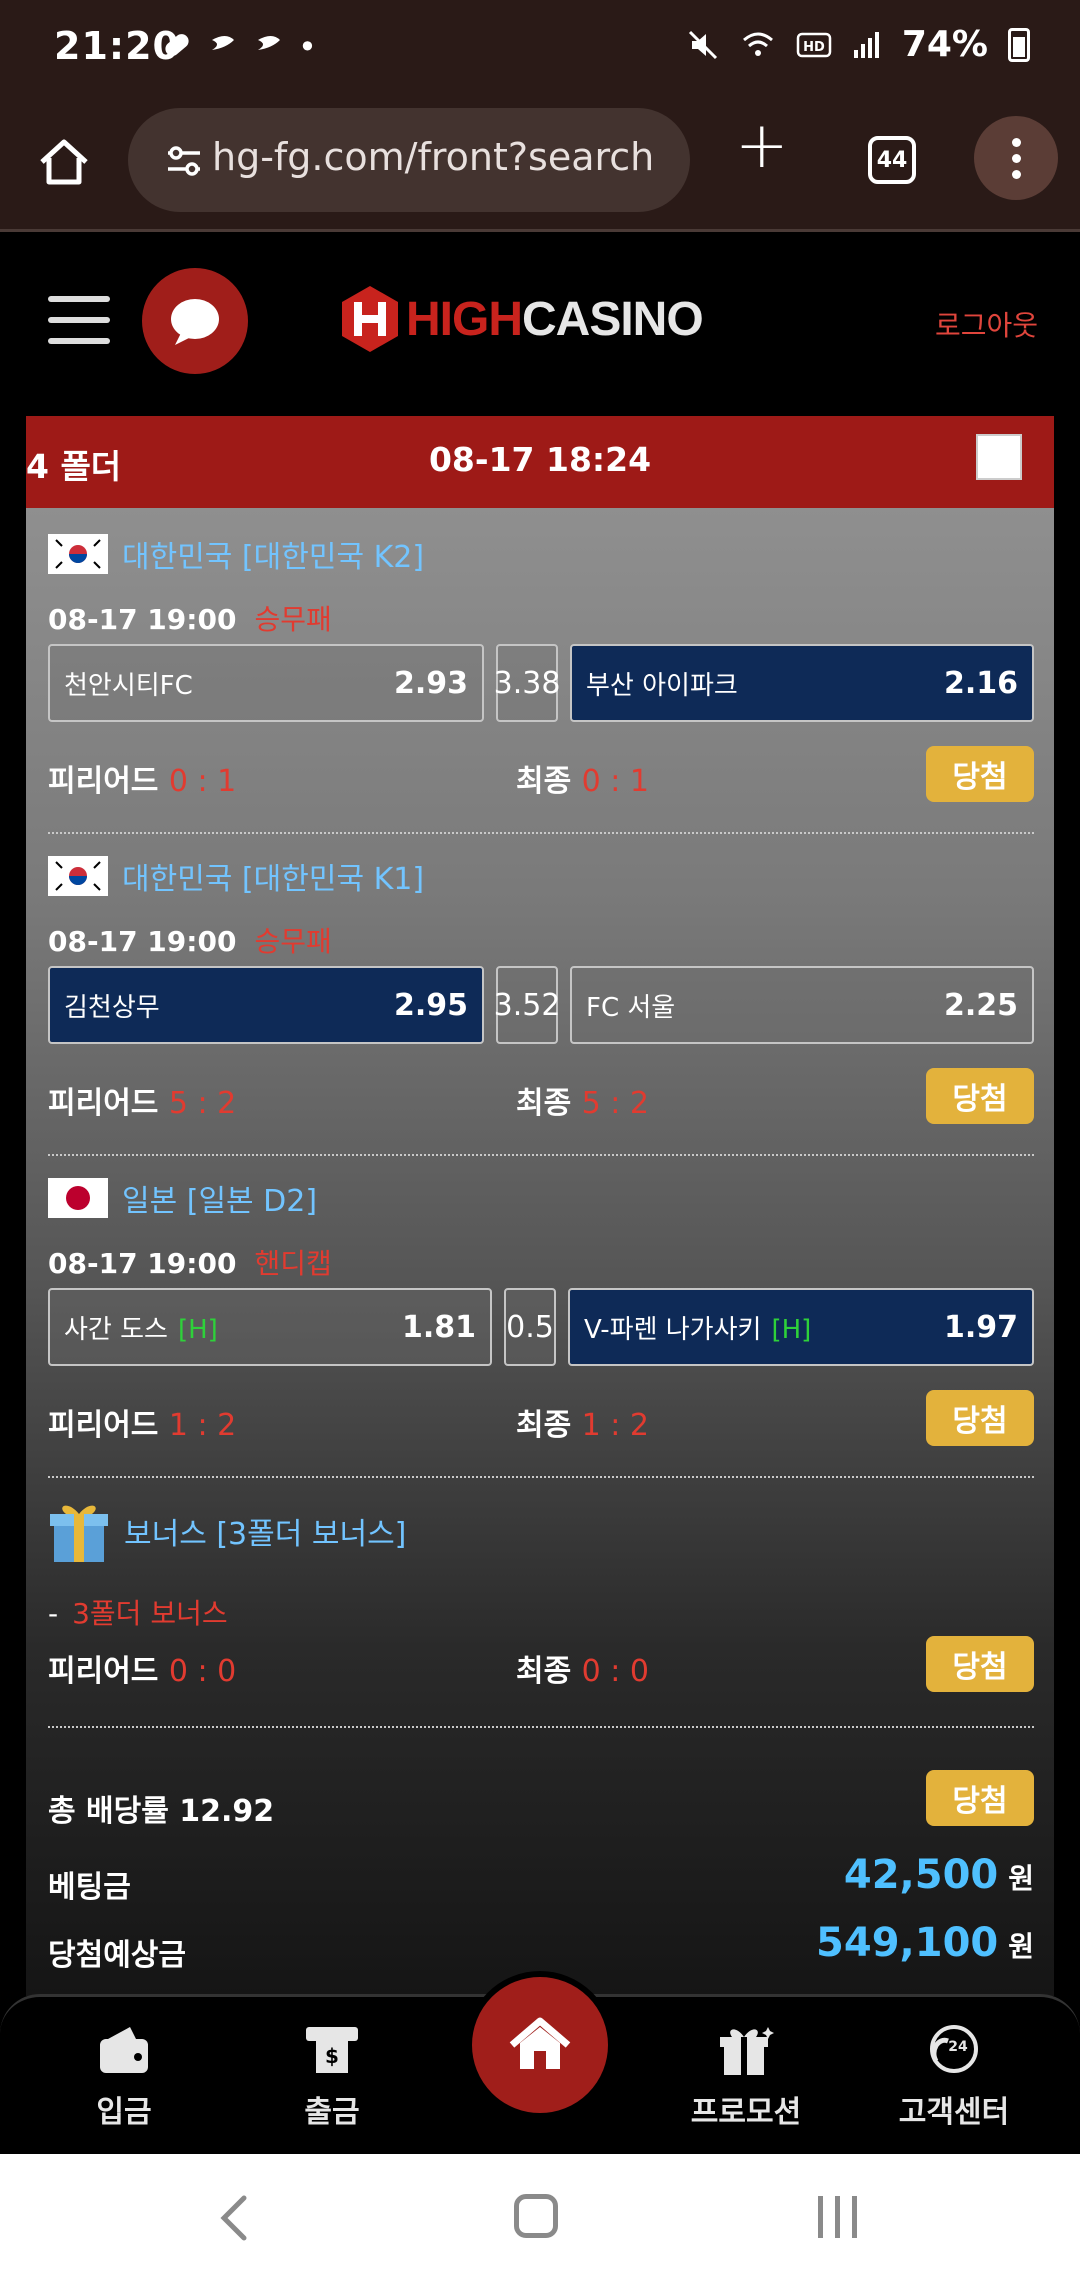 The image size is (1080, 2280). What do you see at coordinates (802, 683) in the screenshot?
I see `away-odds-button: 부산 아이파크 2.16` at bounding box center [802, 683].